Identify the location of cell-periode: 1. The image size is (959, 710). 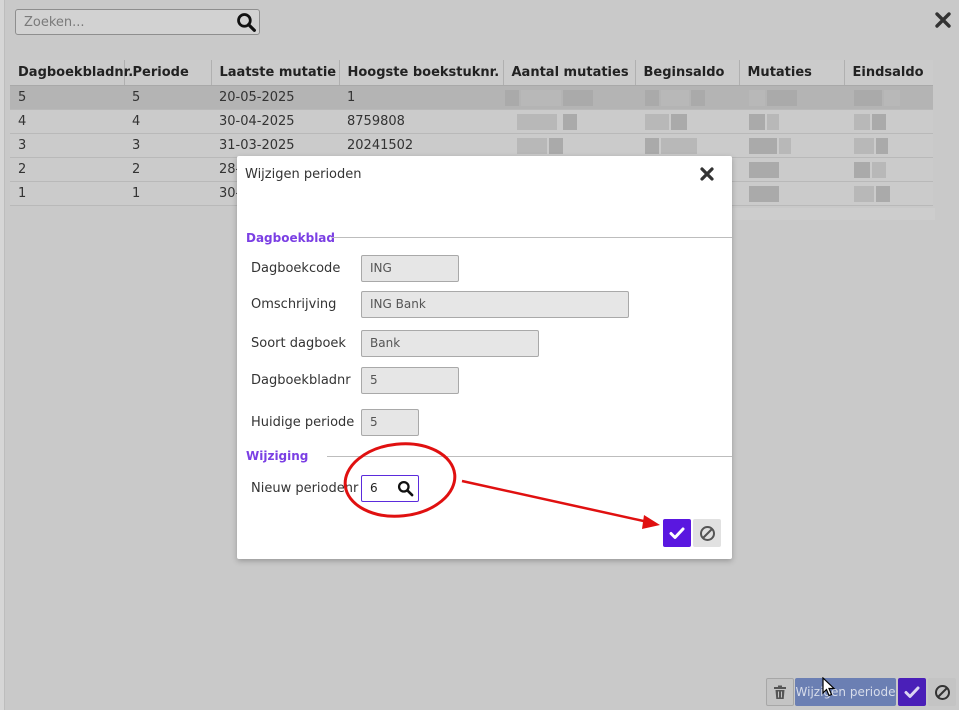
(167, 193).